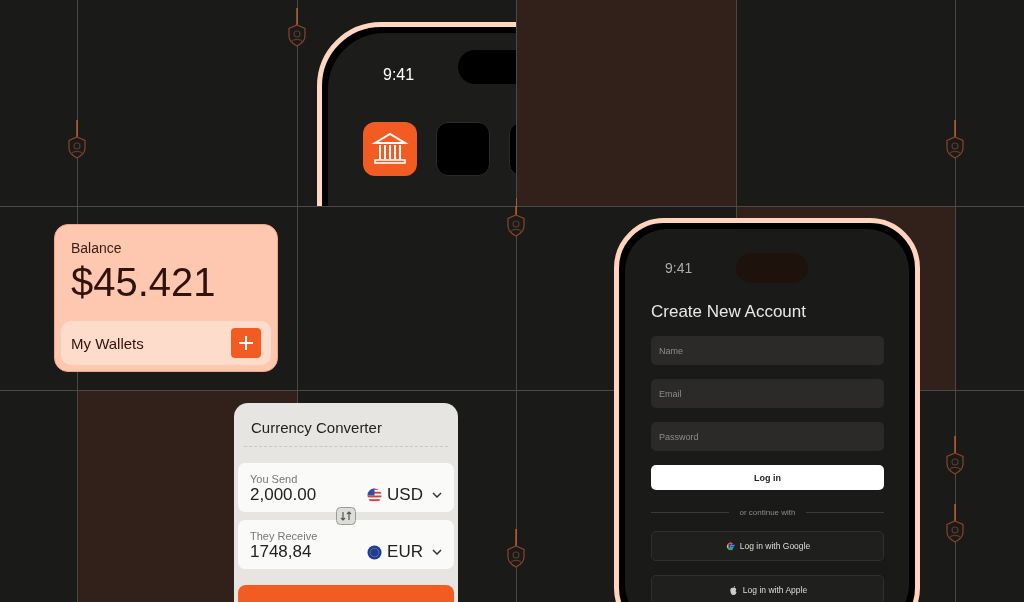 The width and height of the screenshot is (1024, 602). What do you see at coordinates (246, 343) in the screenshot?
I see `add-button` at bounding box center [246, 343].